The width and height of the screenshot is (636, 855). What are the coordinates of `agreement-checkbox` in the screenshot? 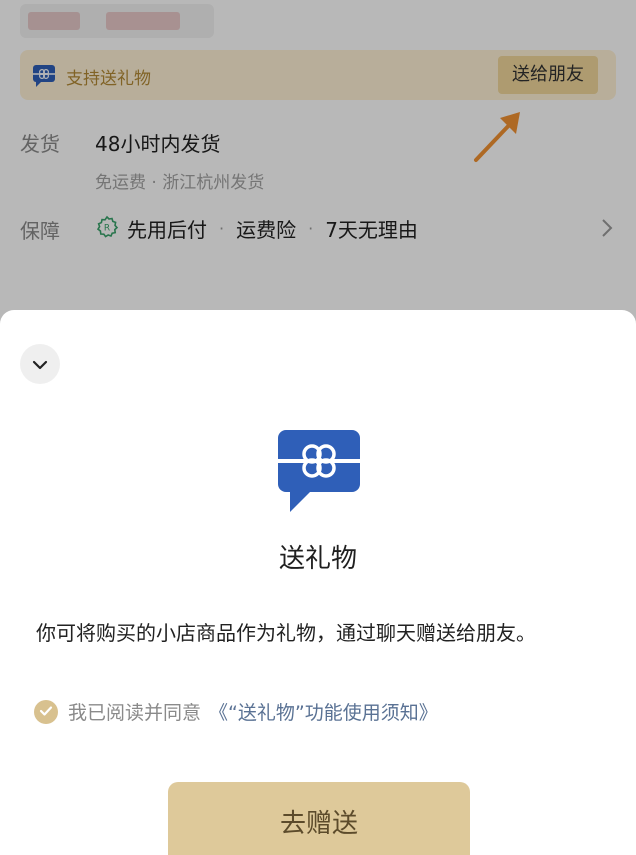 It's located at (46, 711).